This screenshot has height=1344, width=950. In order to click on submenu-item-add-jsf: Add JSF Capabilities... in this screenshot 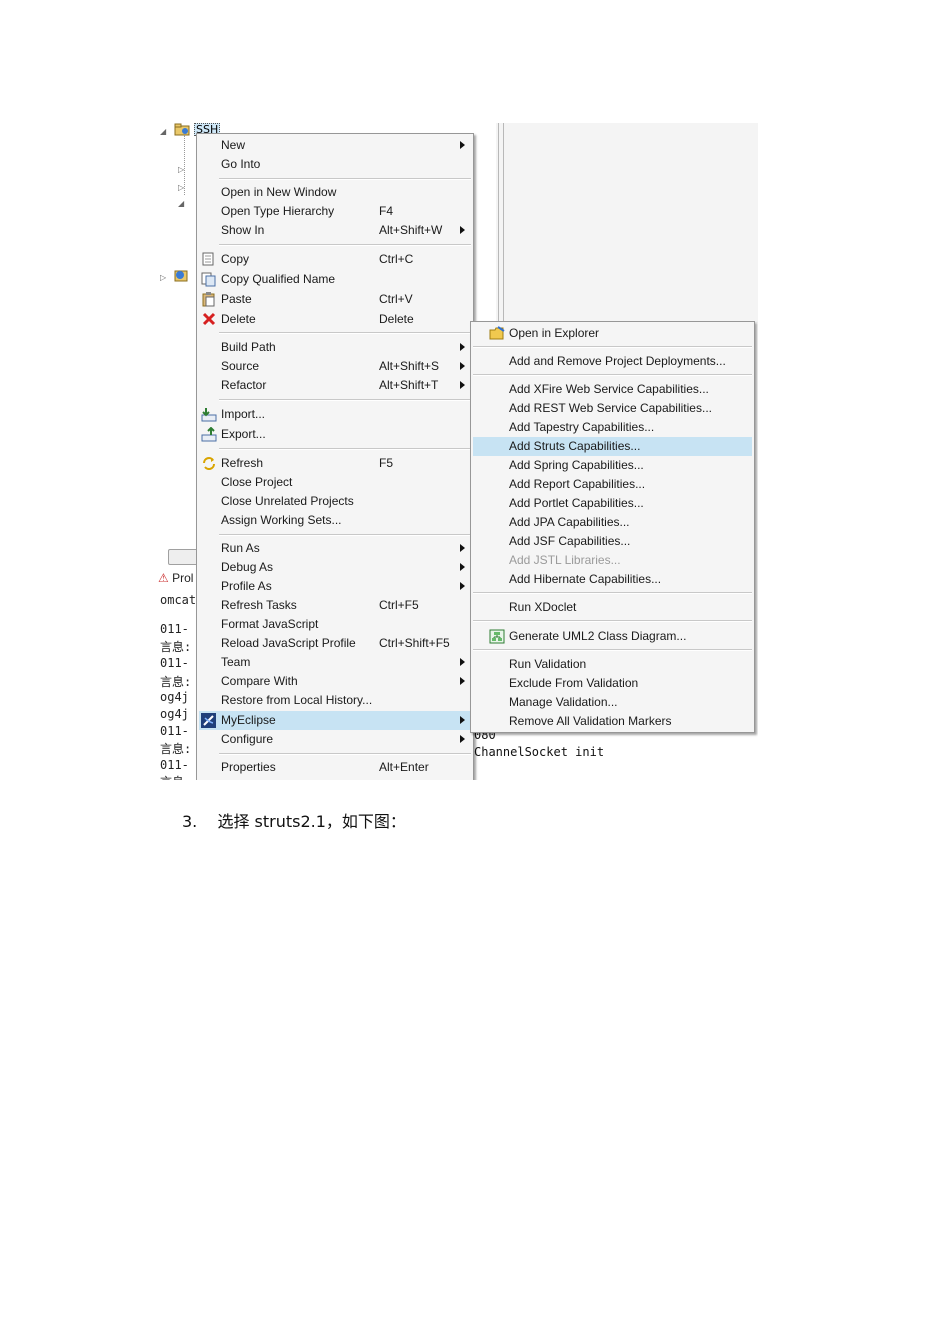, I will do `click(612, 541)`.